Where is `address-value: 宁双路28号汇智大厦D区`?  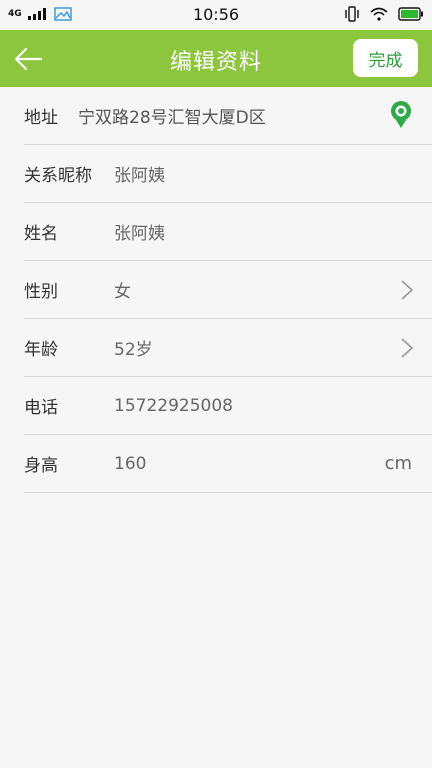 address-value: 宁双路28号汇智大厦D区 is located at coordinates (172, 118).